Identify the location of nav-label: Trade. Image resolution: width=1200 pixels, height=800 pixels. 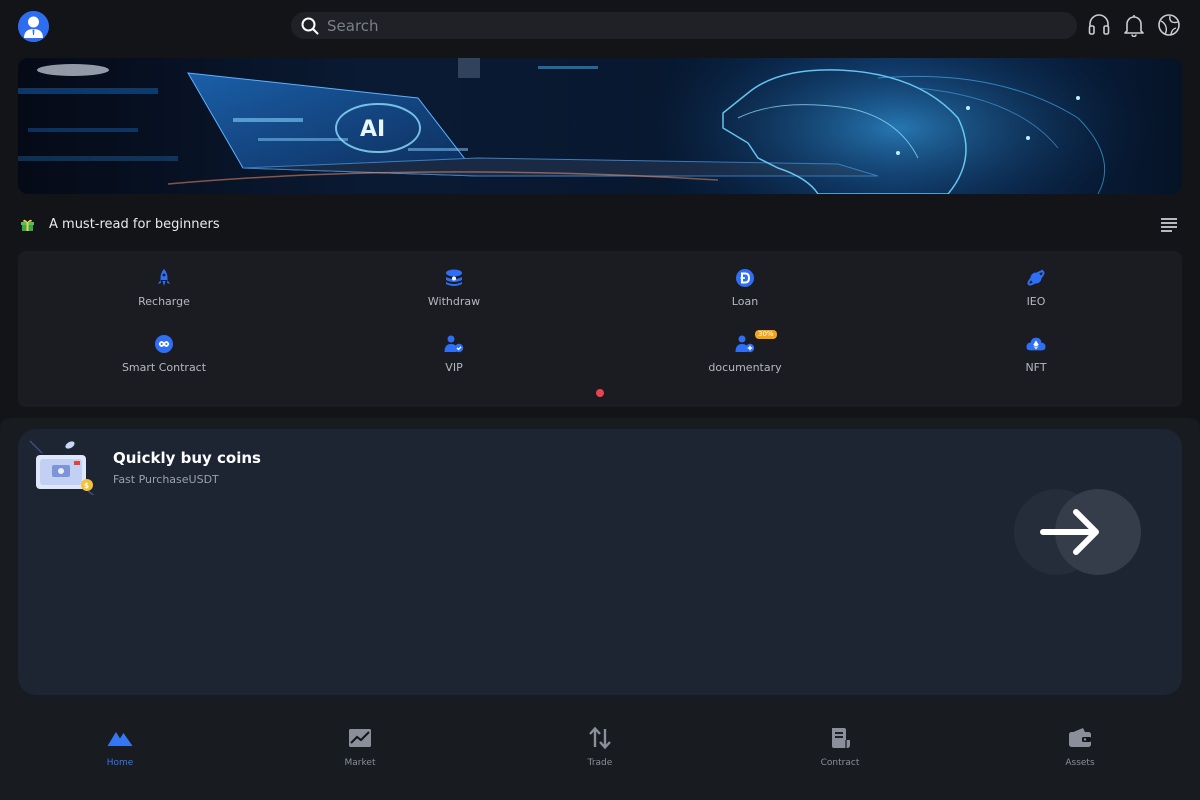
(600, 763).